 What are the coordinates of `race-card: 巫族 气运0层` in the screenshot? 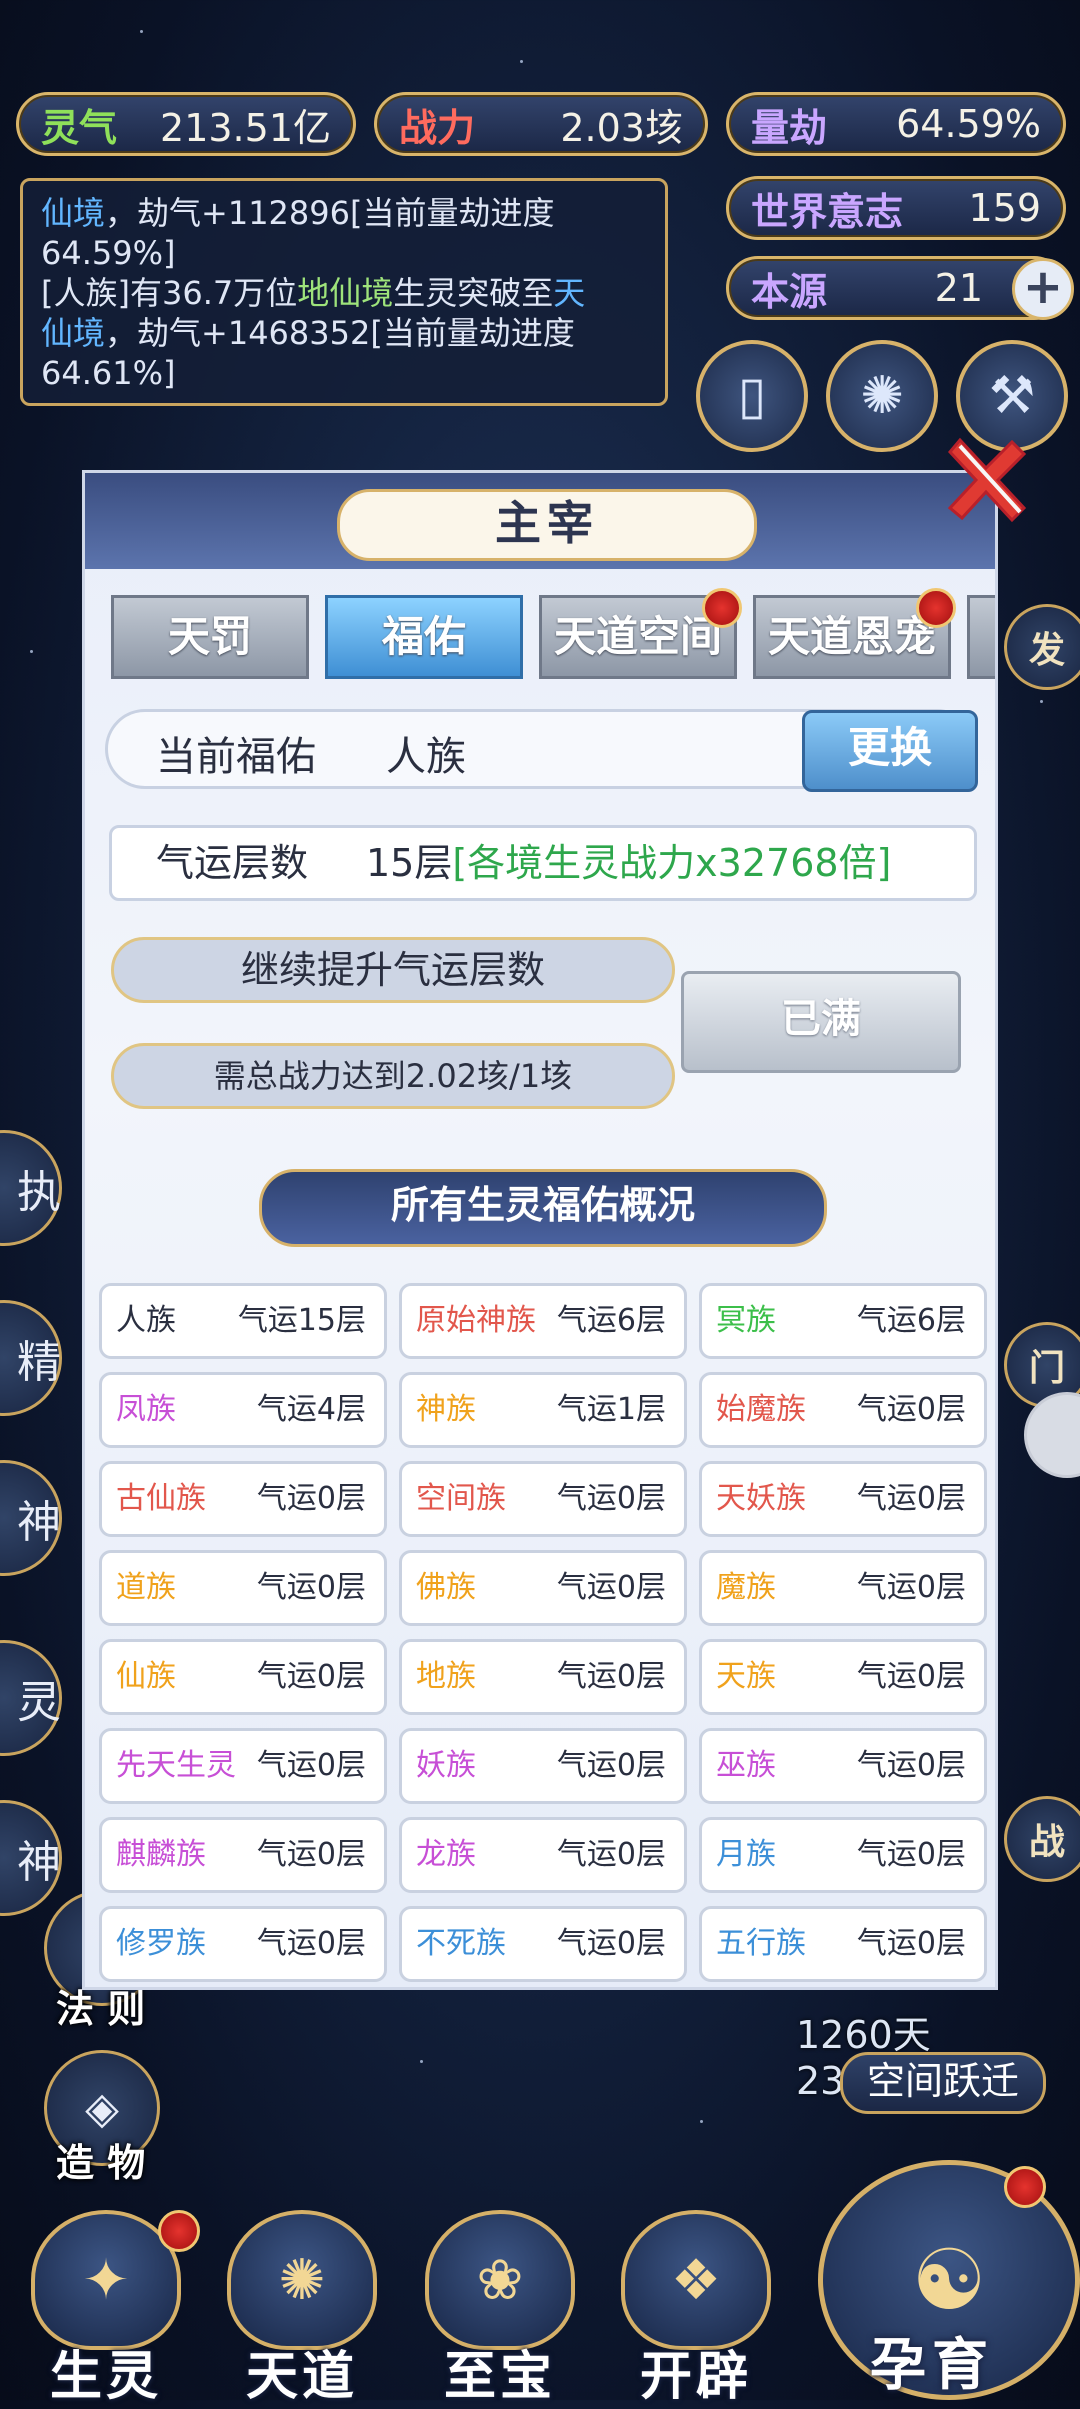 It's located at (843, 1766).